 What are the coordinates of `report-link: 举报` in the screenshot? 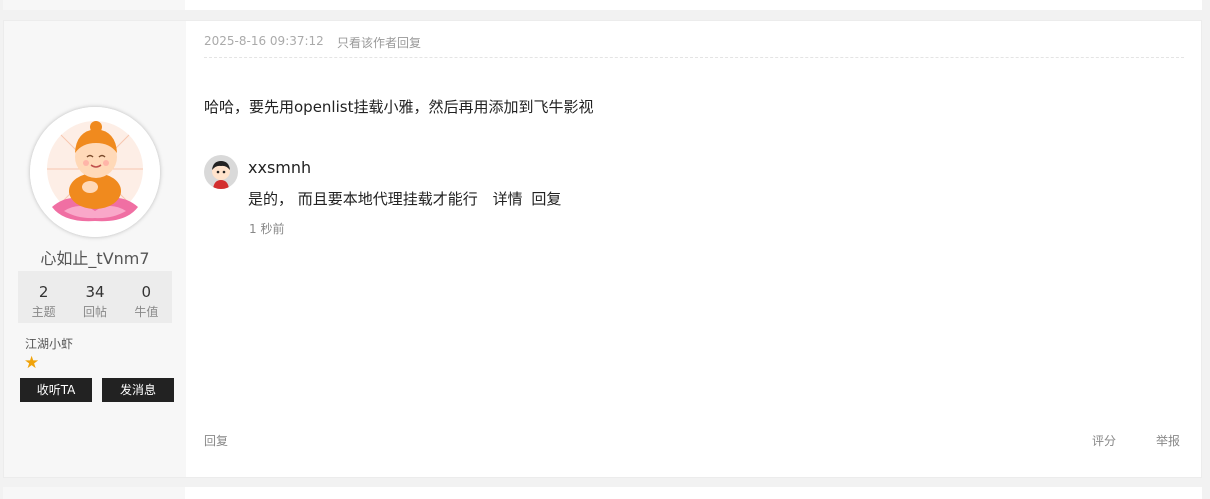 It's located at (1168, 440).